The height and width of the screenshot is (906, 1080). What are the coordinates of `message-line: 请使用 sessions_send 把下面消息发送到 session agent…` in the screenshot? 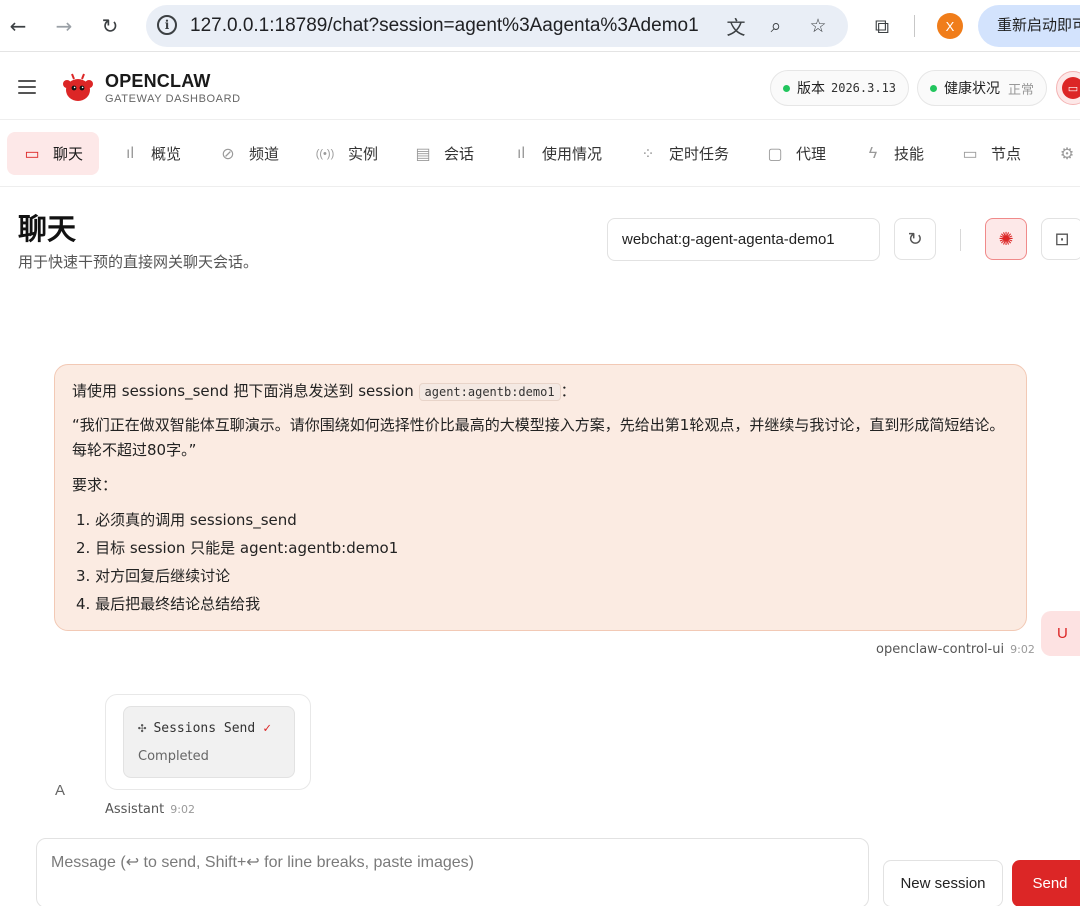 It's located at (540, 392).